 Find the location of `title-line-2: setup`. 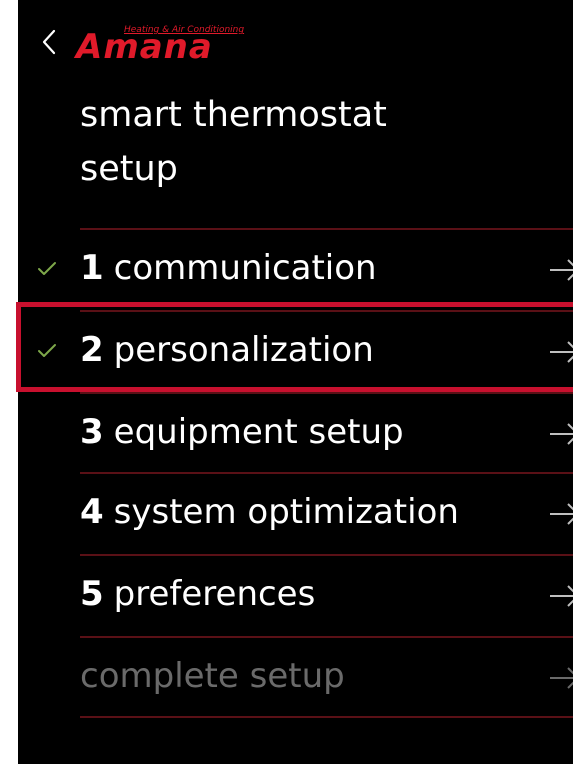

title-line-2: setup is located at coordinates (129, 169).